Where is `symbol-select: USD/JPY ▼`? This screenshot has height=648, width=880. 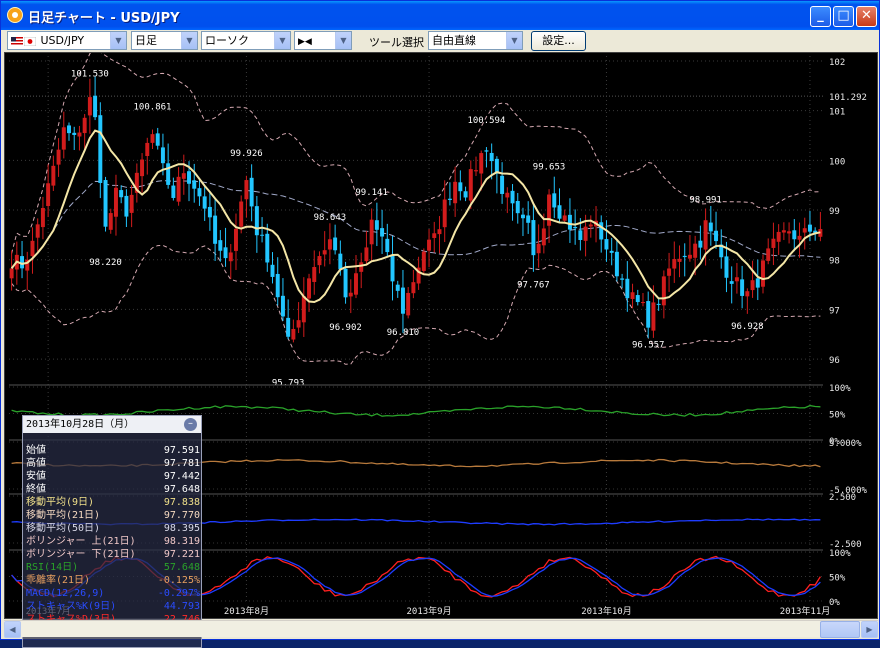 symbol-select: USD/JPY ▼ is located at coordinates (67, 40).